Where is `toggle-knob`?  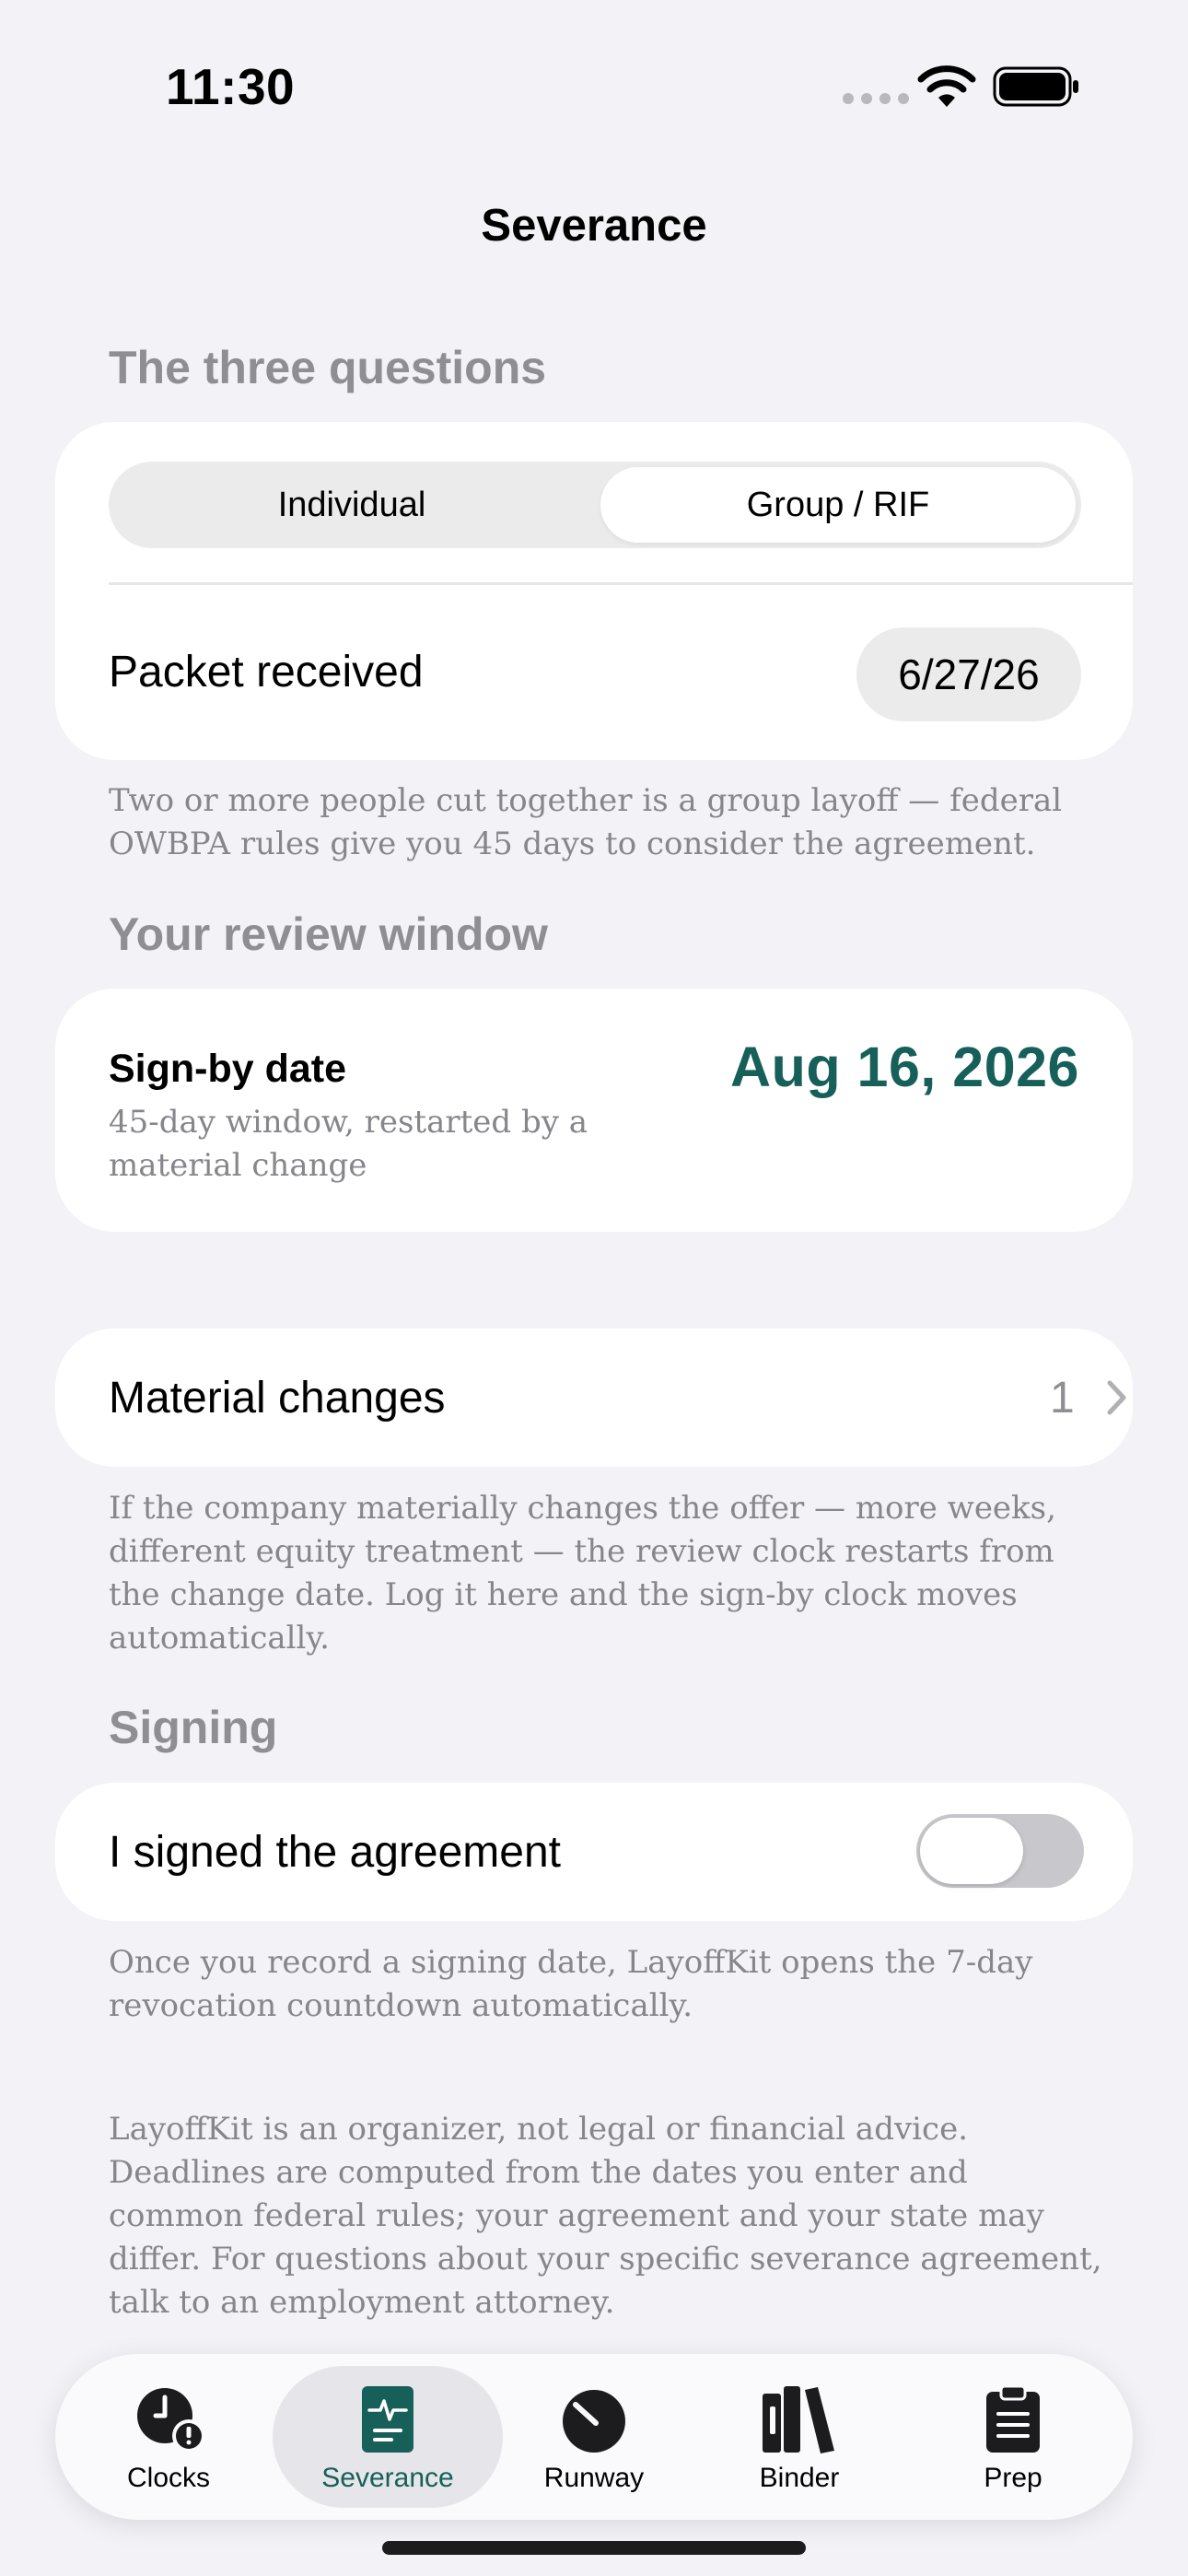 toggle-knob is located at coordinates (971, 1851).